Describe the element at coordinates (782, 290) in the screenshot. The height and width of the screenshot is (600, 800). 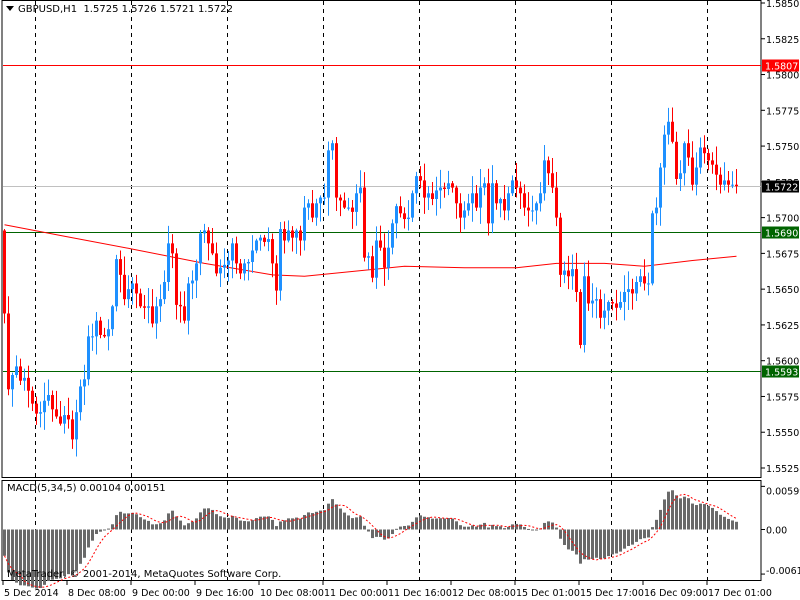
I see `price-tick-label: 1.5650` at that location.